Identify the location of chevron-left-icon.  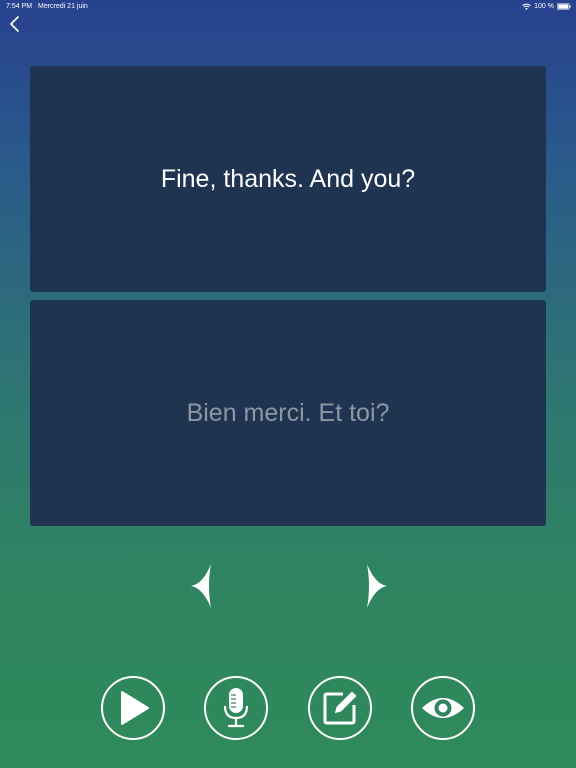
(14, 24).